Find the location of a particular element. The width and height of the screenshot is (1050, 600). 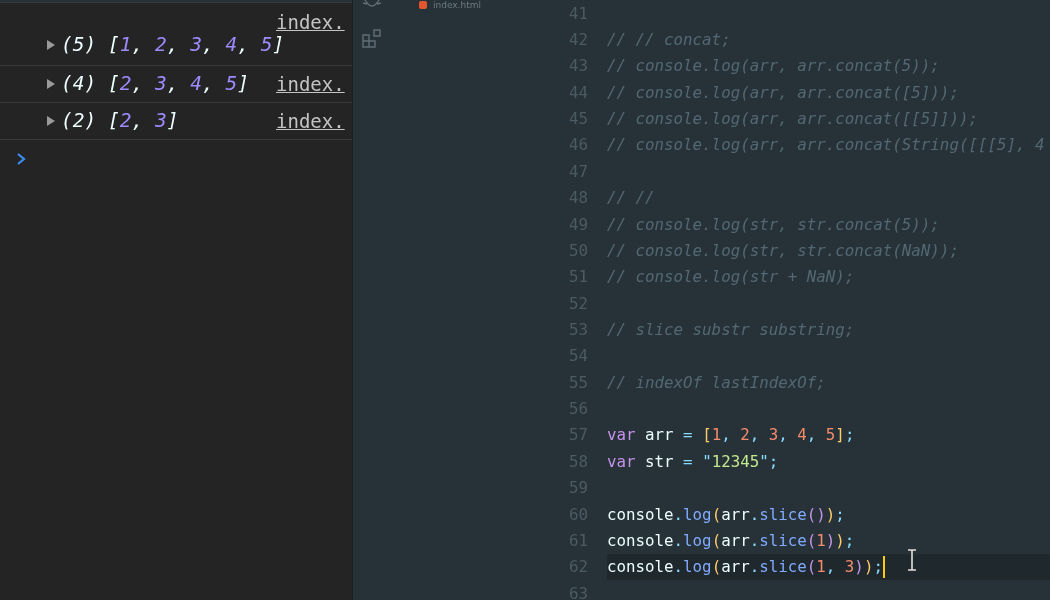

code-line: console.log(arr.slice()); is located at coordinates (726, 514).